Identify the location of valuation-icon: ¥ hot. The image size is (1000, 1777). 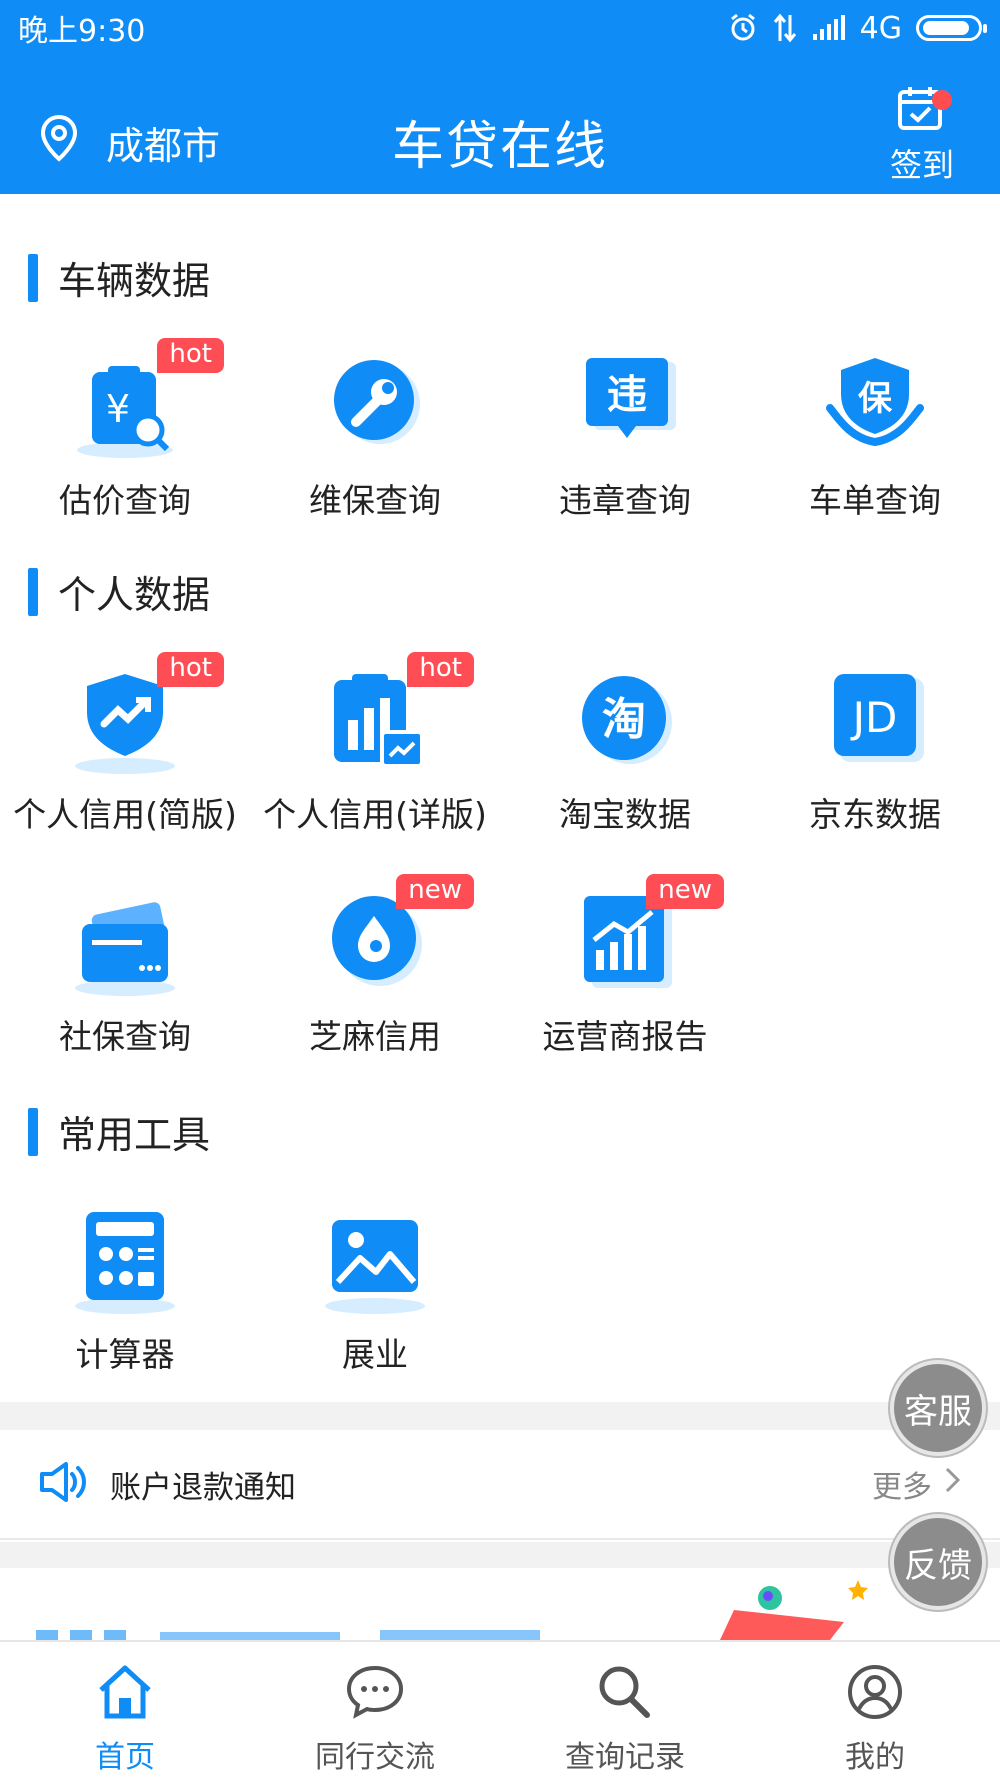
(147, 400).